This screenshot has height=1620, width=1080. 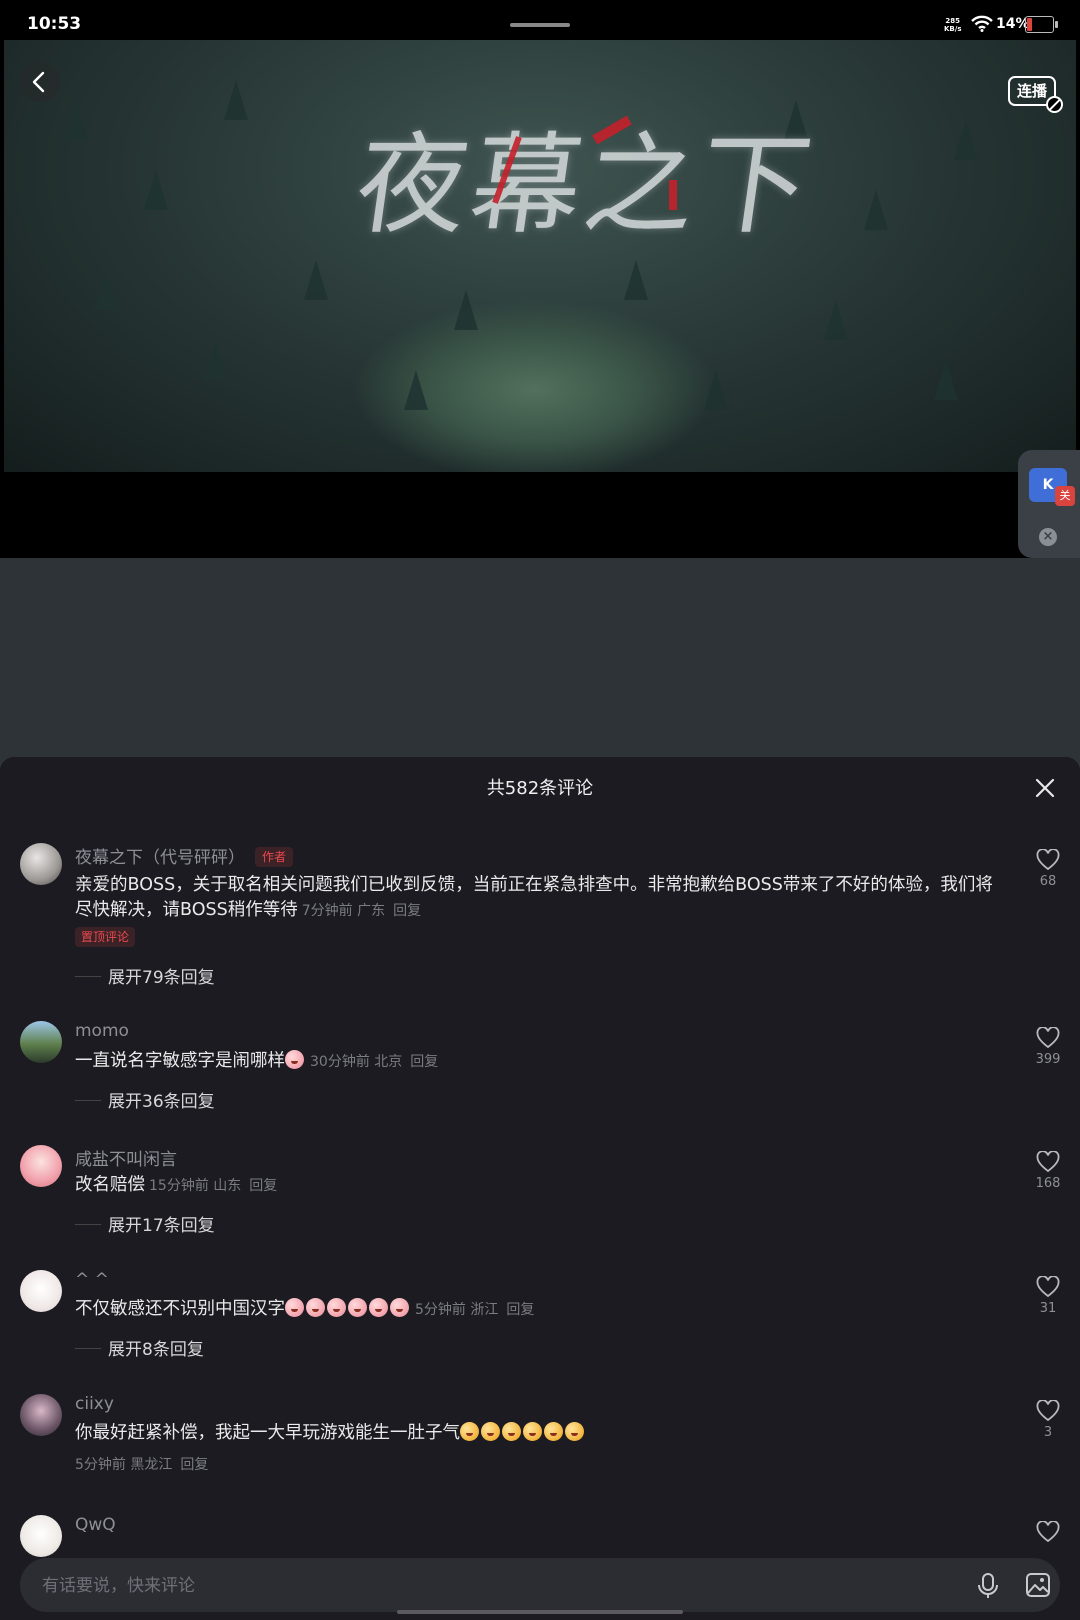 What do you see at coordinates (95, 1525) in the screenshot?
I see `comment-username: QwQ` at bounding box center [95, 1525].